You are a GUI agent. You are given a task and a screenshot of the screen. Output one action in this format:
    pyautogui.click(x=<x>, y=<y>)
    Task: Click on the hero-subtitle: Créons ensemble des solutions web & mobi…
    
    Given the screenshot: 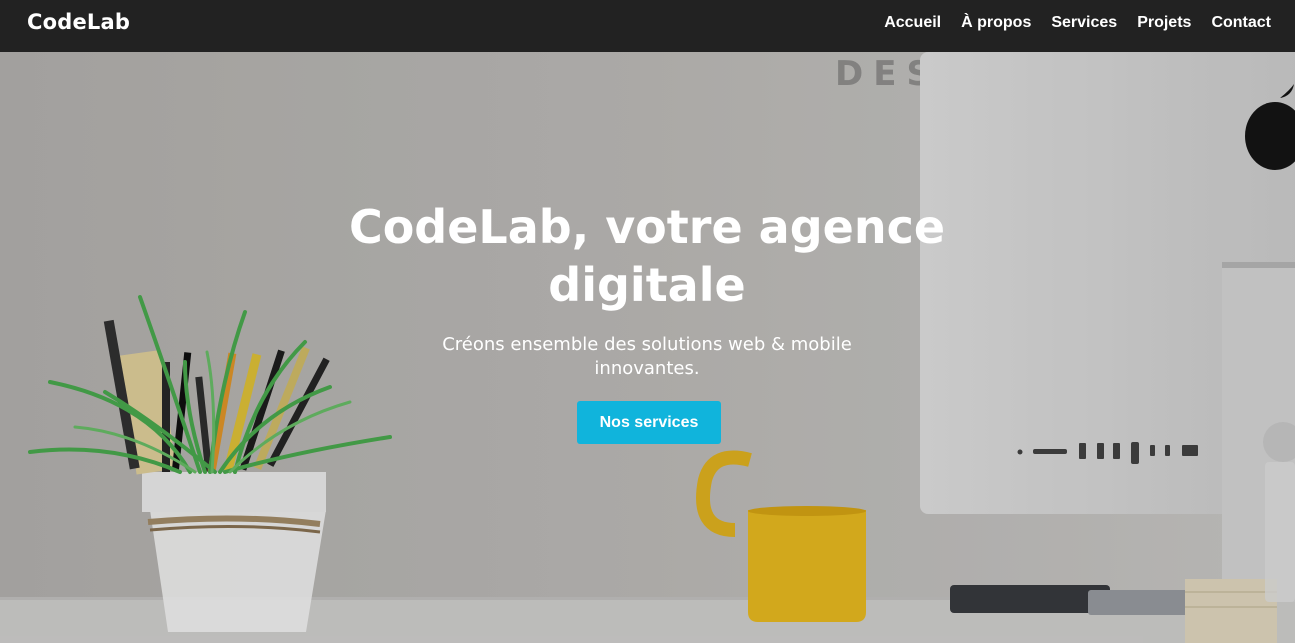 What is the action you would take?
    pyautogui.click(x=647, y=356)
    